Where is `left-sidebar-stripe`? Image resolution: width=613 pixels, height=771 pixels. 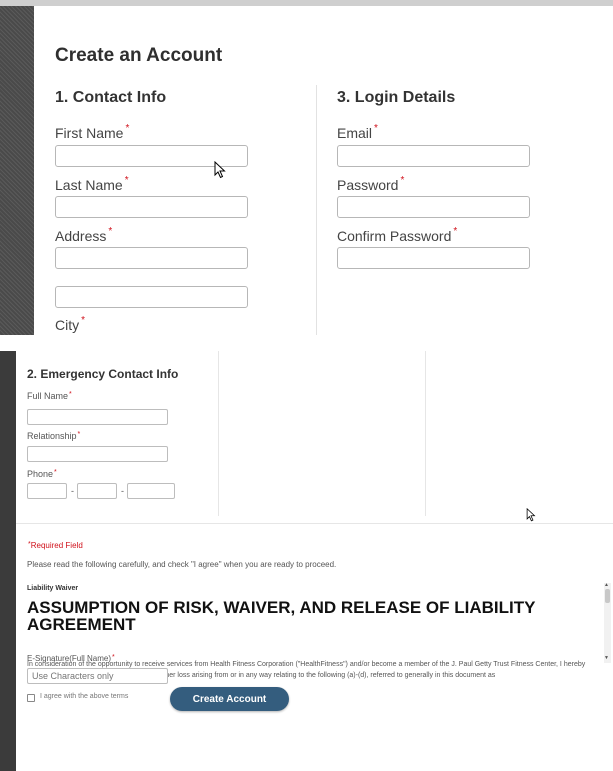
left-sidebar-stripe is located at coordinates (17, 170).